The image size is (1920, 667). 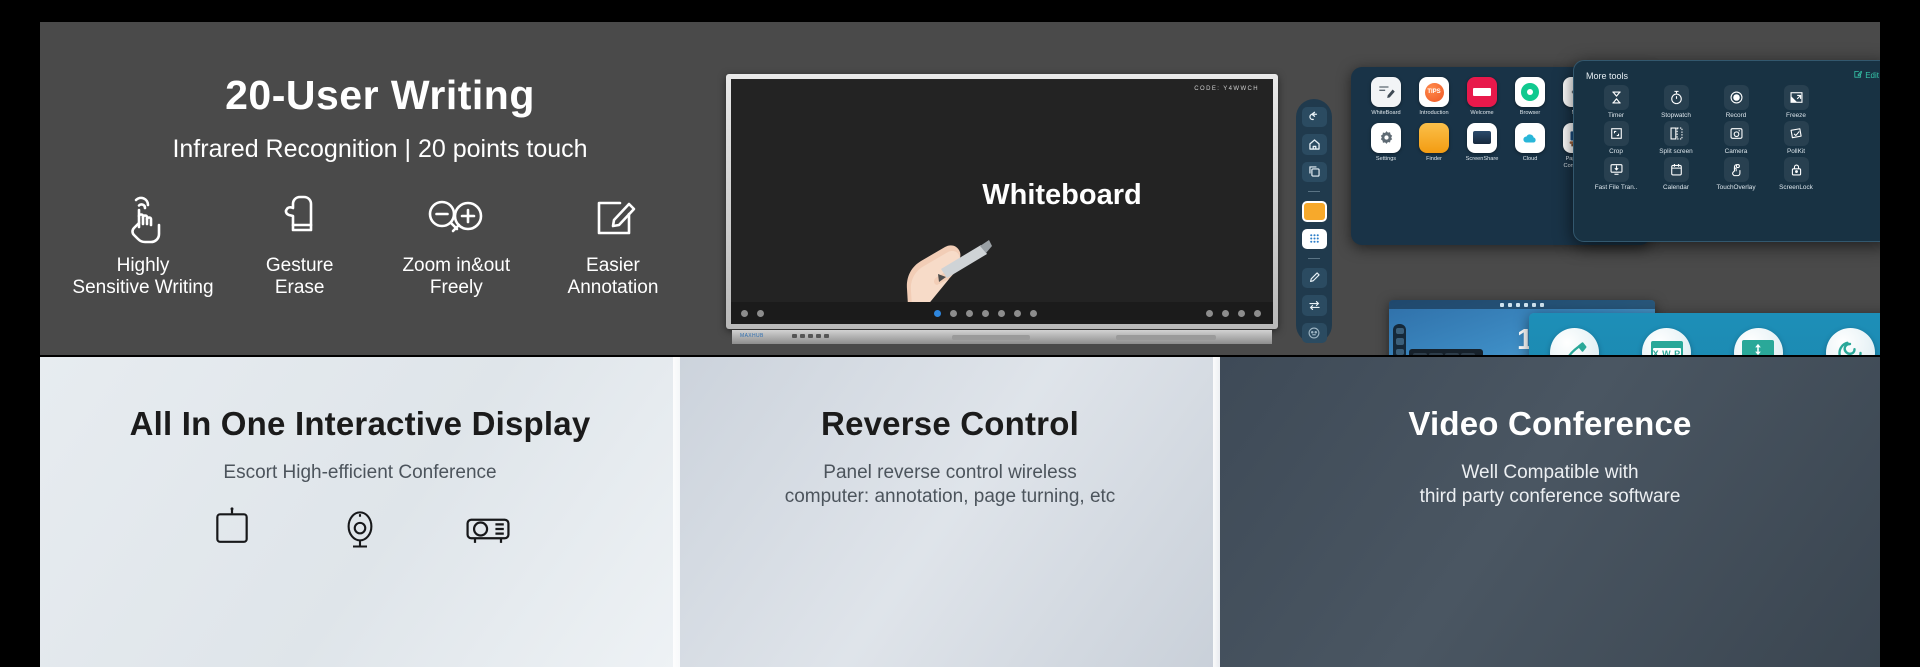 I want to click on more-tools-title: More tools, so click(x=1607, y=75).